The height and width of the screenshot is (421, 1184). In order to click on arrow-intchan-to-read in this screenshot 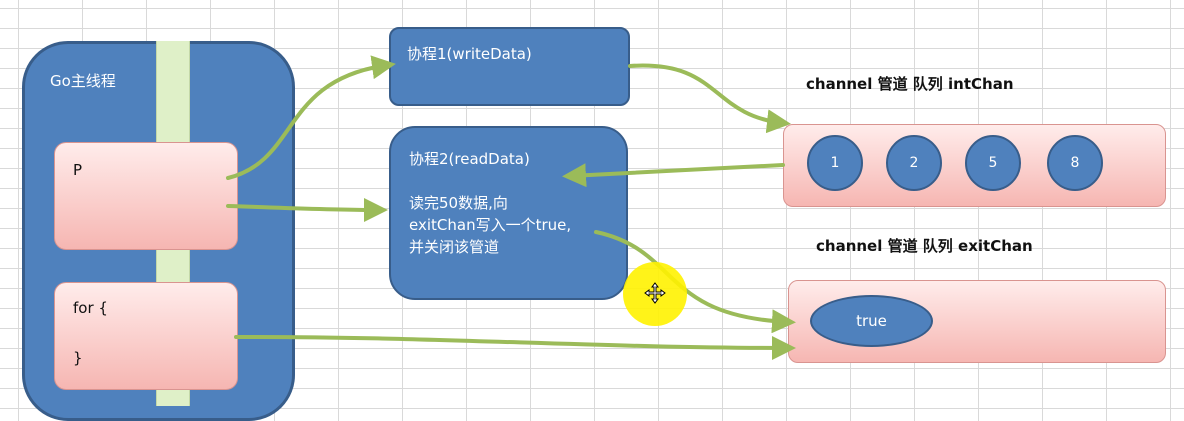, I will do `click(673, 175)`.